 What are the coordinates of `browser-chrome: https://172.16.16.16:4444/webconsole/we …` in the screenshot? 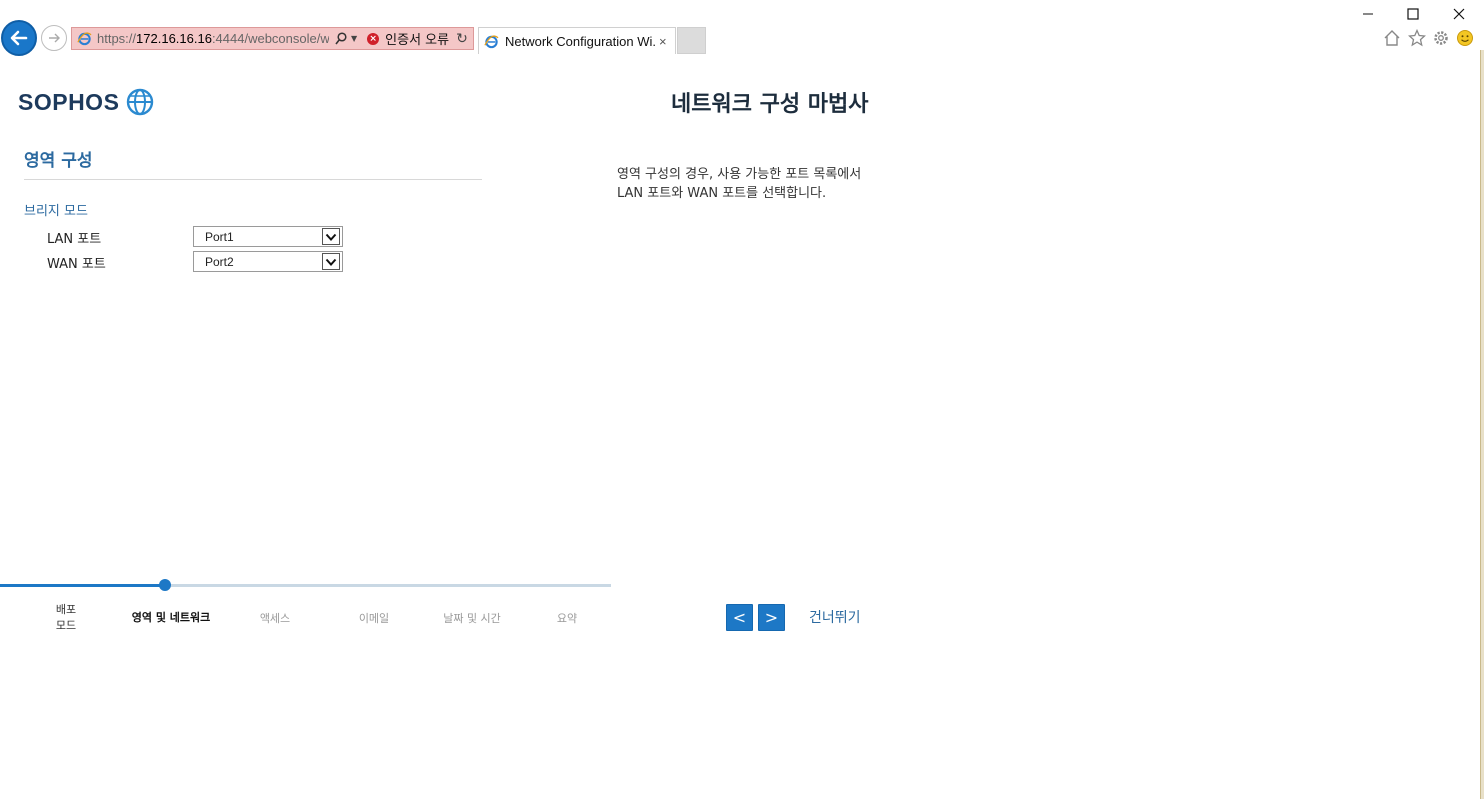 It's located at (742, 29).